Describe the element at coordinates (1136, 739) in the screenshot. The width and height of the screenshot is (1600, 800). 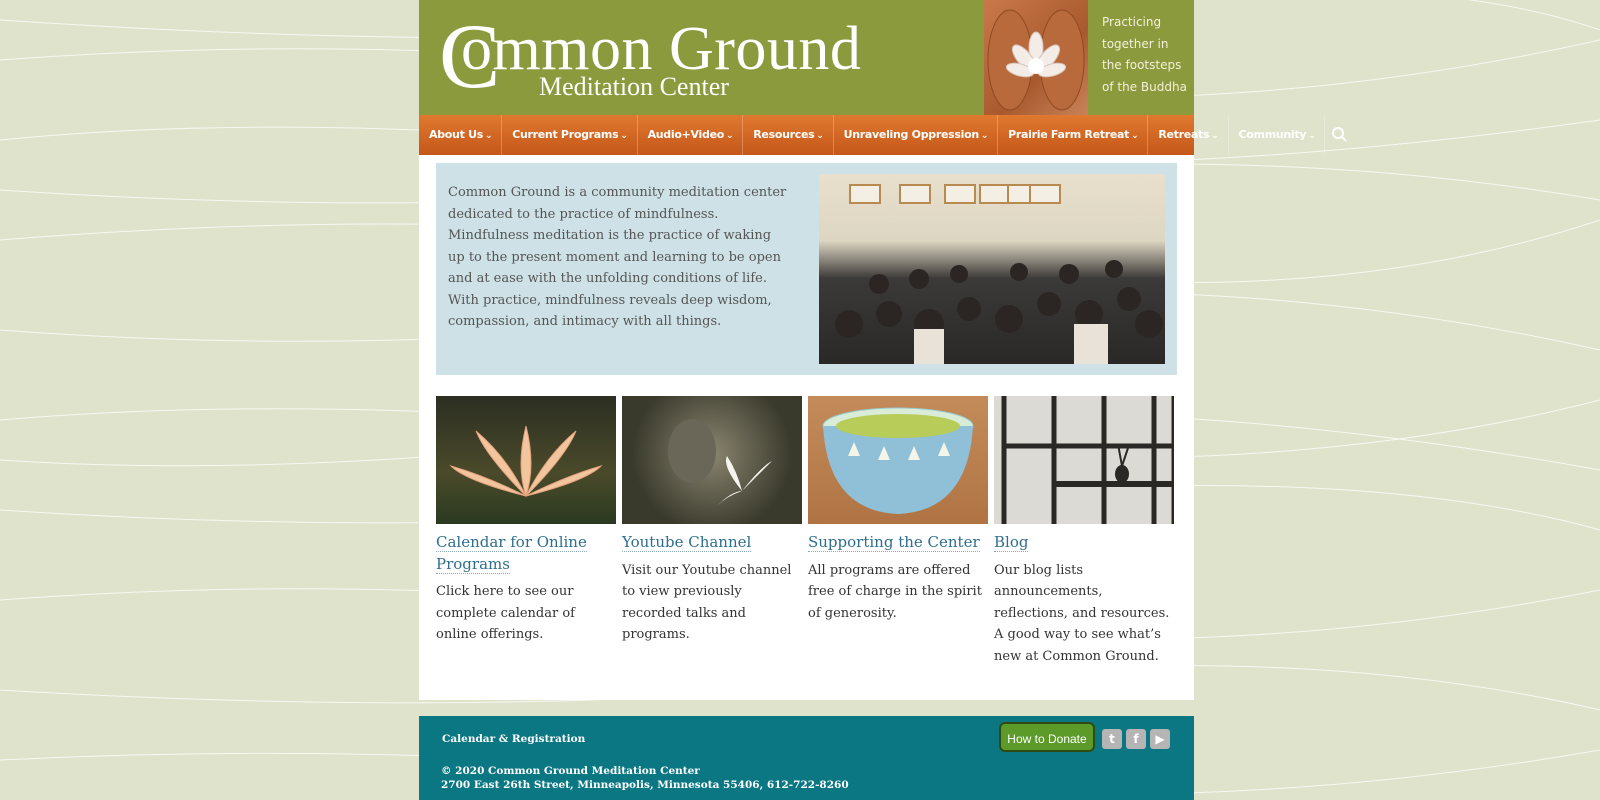
I see `facebook-icon: f` at that location.